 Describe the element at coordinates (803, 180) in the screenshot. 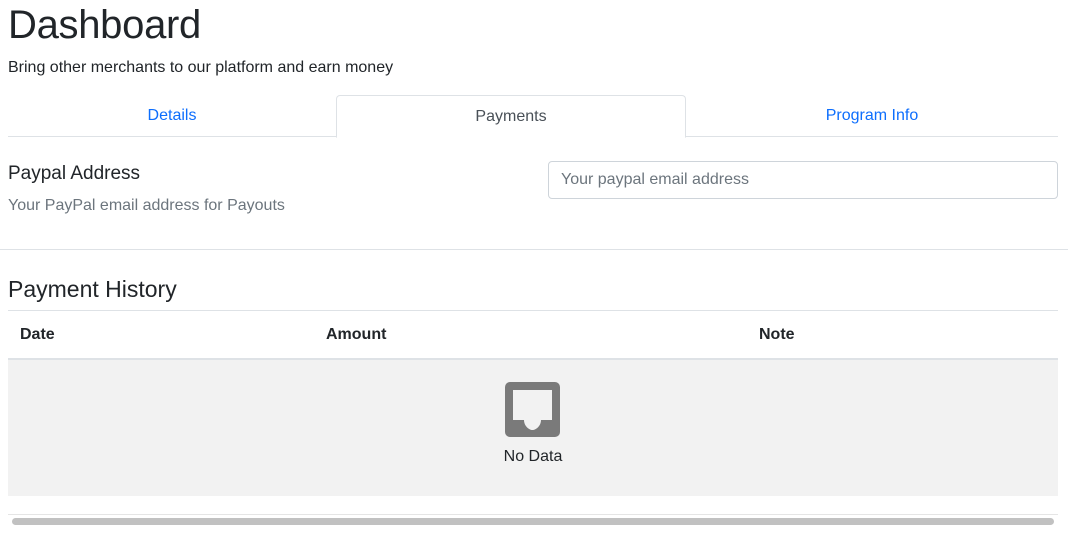

I see `paypal-email-input` at that location.